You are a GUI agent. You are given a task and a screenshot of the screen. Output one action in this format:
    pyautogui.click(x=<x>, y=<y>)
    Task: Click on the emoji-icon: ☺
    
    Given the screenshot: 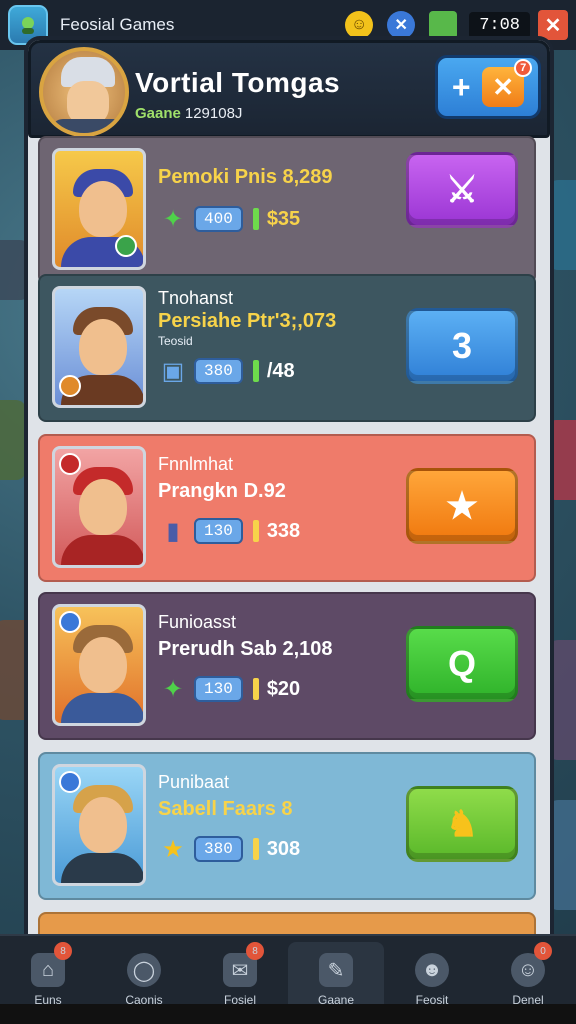 What is the action you would take?
    pyautogui.click(x=359, y=25)
    